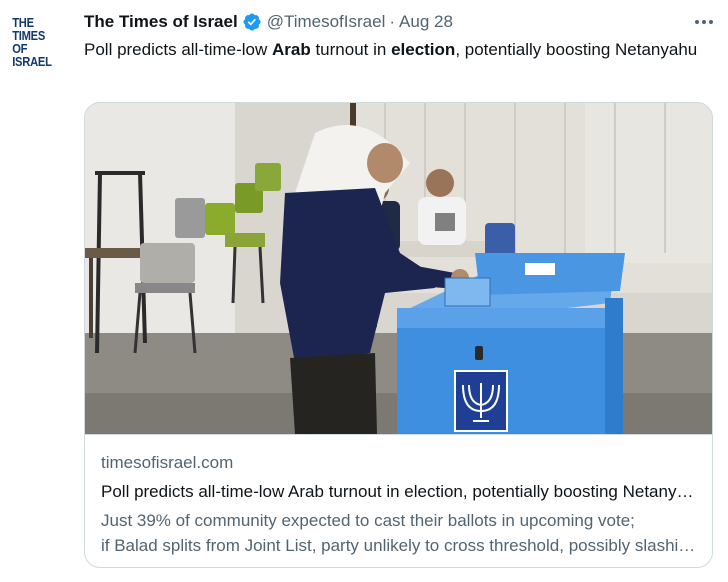 The image size is (728, 582). Describe the element at coordinates (161, 22) in the screenshot. I see `author-name: The Times of Israel` at that location.